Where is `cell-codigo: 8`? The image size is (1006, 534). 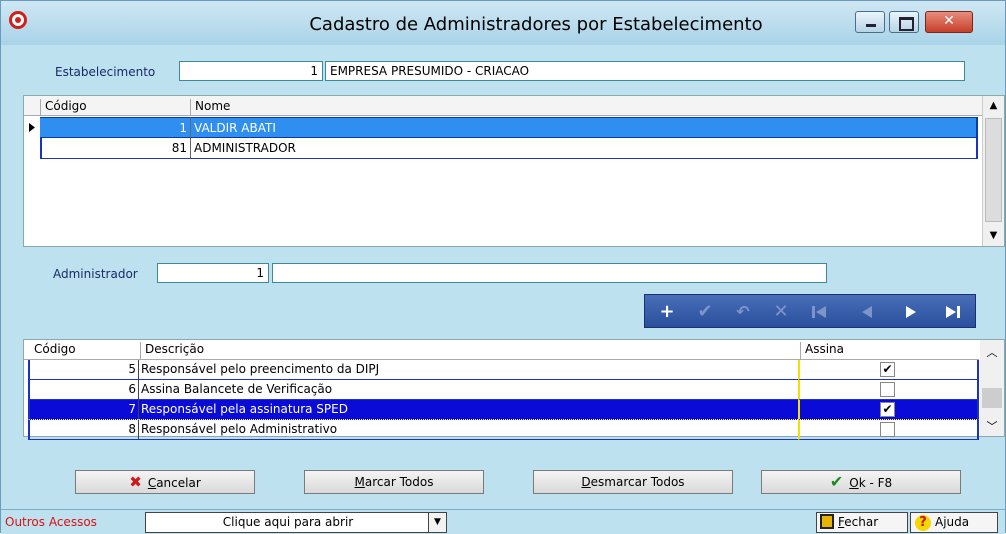 cell-codigo: 8 is located at coordinates (83, 430).